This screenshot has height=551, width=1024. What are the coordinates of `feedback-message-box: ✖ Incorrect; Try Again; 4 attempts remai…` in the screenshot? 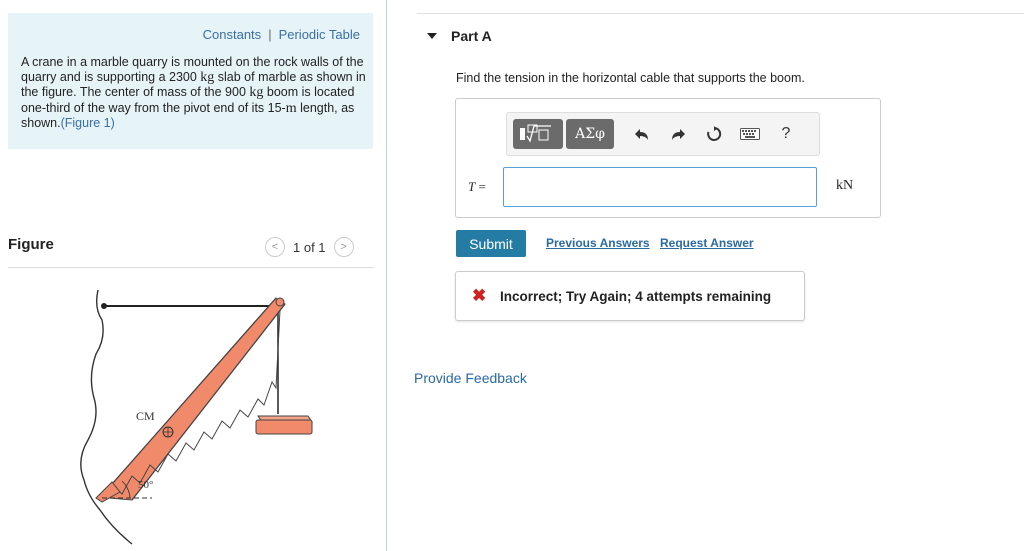 It's located at (630, 296).